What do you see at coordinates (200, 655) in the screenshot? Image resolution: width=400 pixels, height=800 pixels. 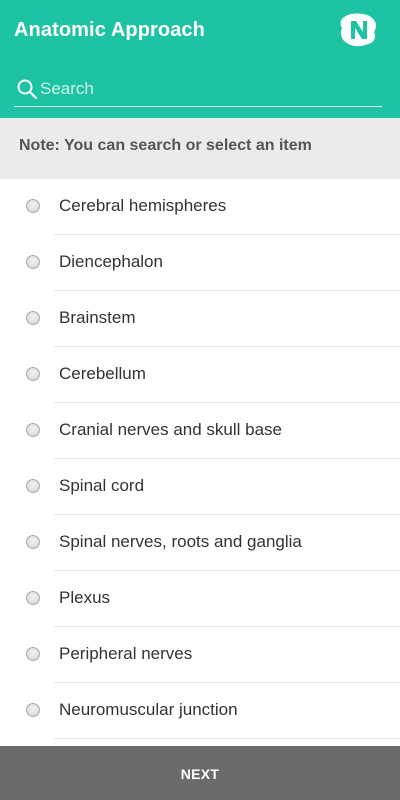 I see `list-item: Peripheral nerves` at bounding box center [200, 655].